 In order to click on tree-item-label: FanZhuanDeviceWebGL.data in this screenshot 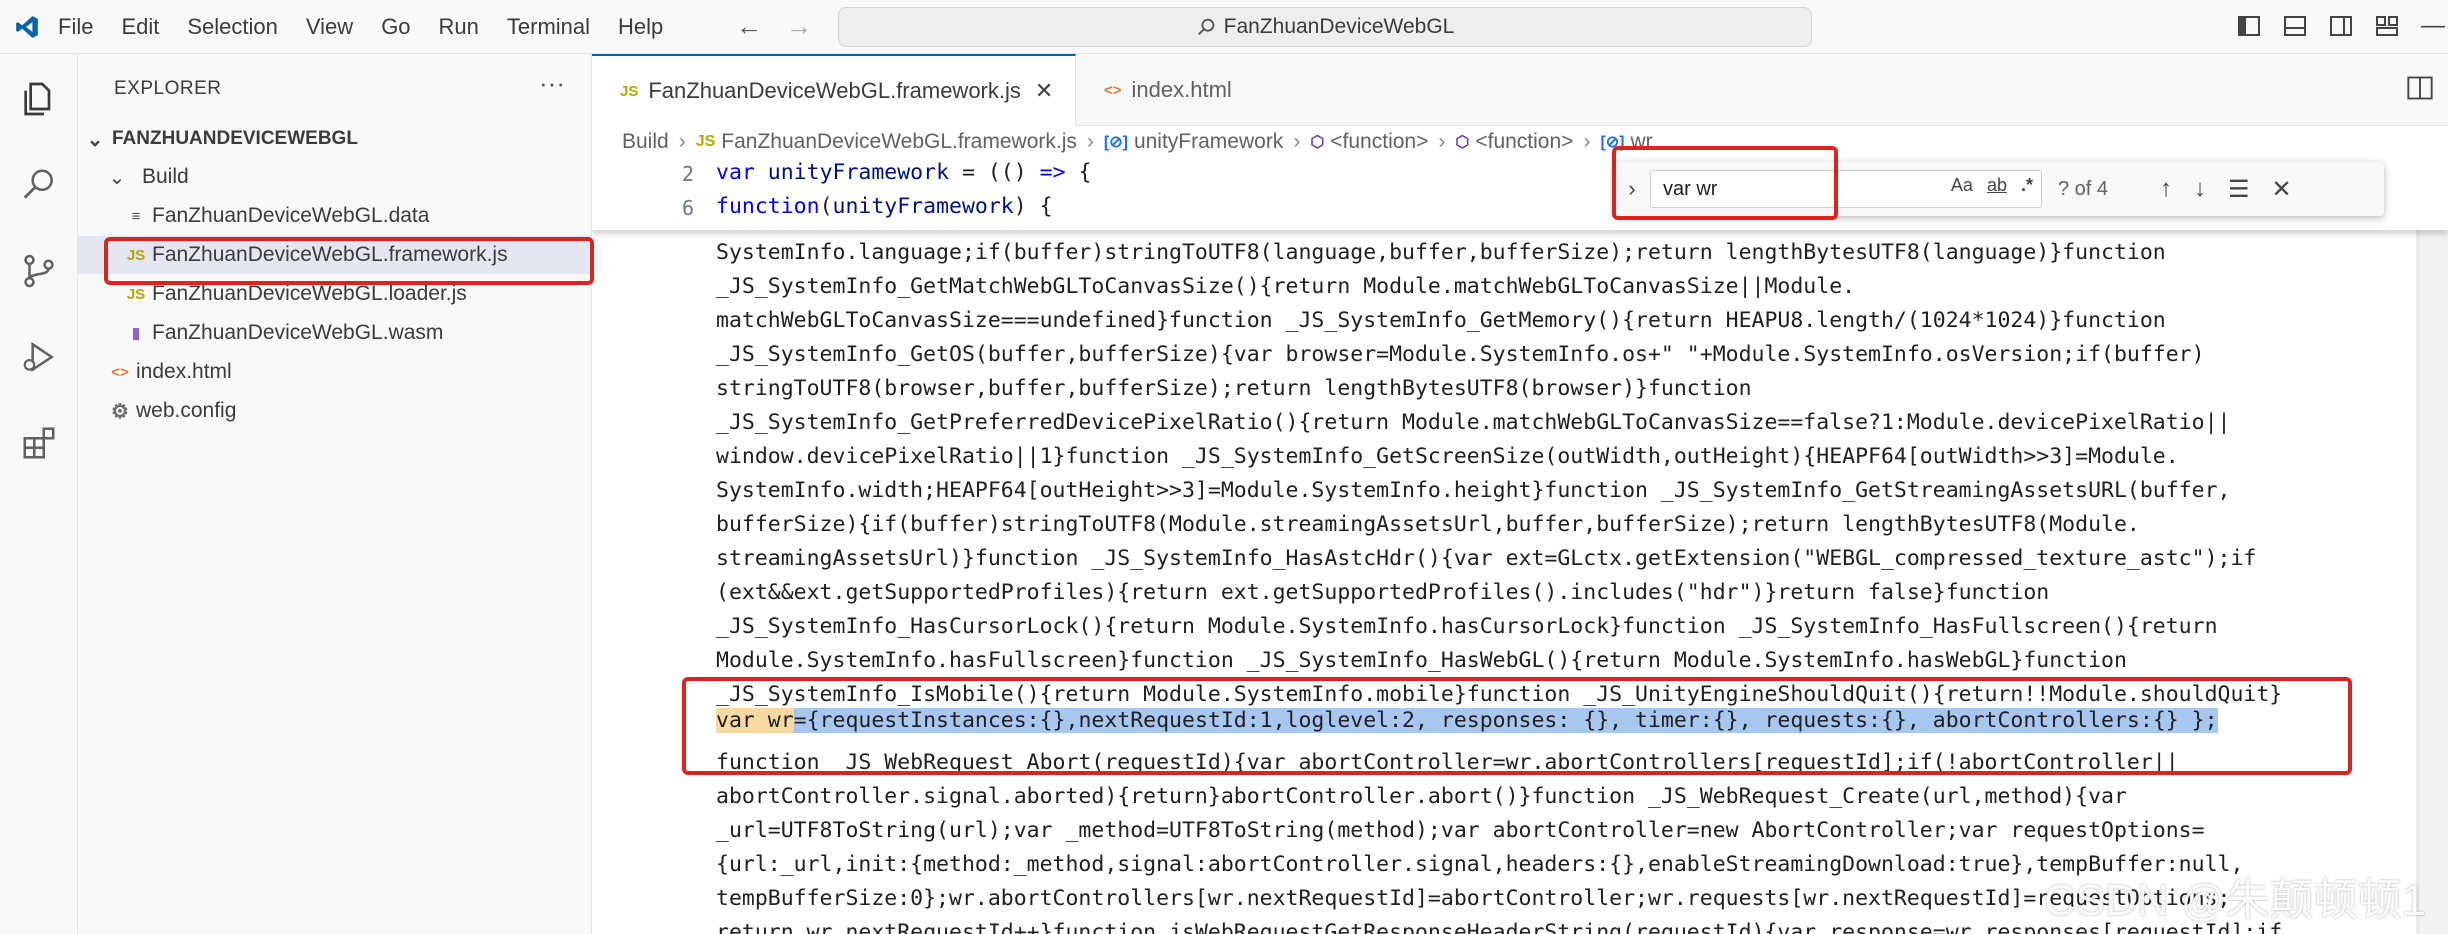, I will do `click(291, 215)`.